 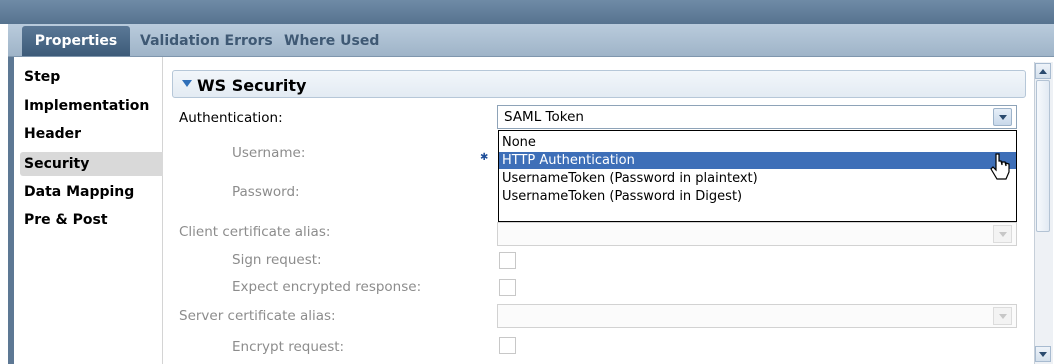 What do you see at coordinates (327, 287) in the screenshot?
I see `expect-encrypted-response-label: Expect encrypted response:` at bounding box center [327, 287].